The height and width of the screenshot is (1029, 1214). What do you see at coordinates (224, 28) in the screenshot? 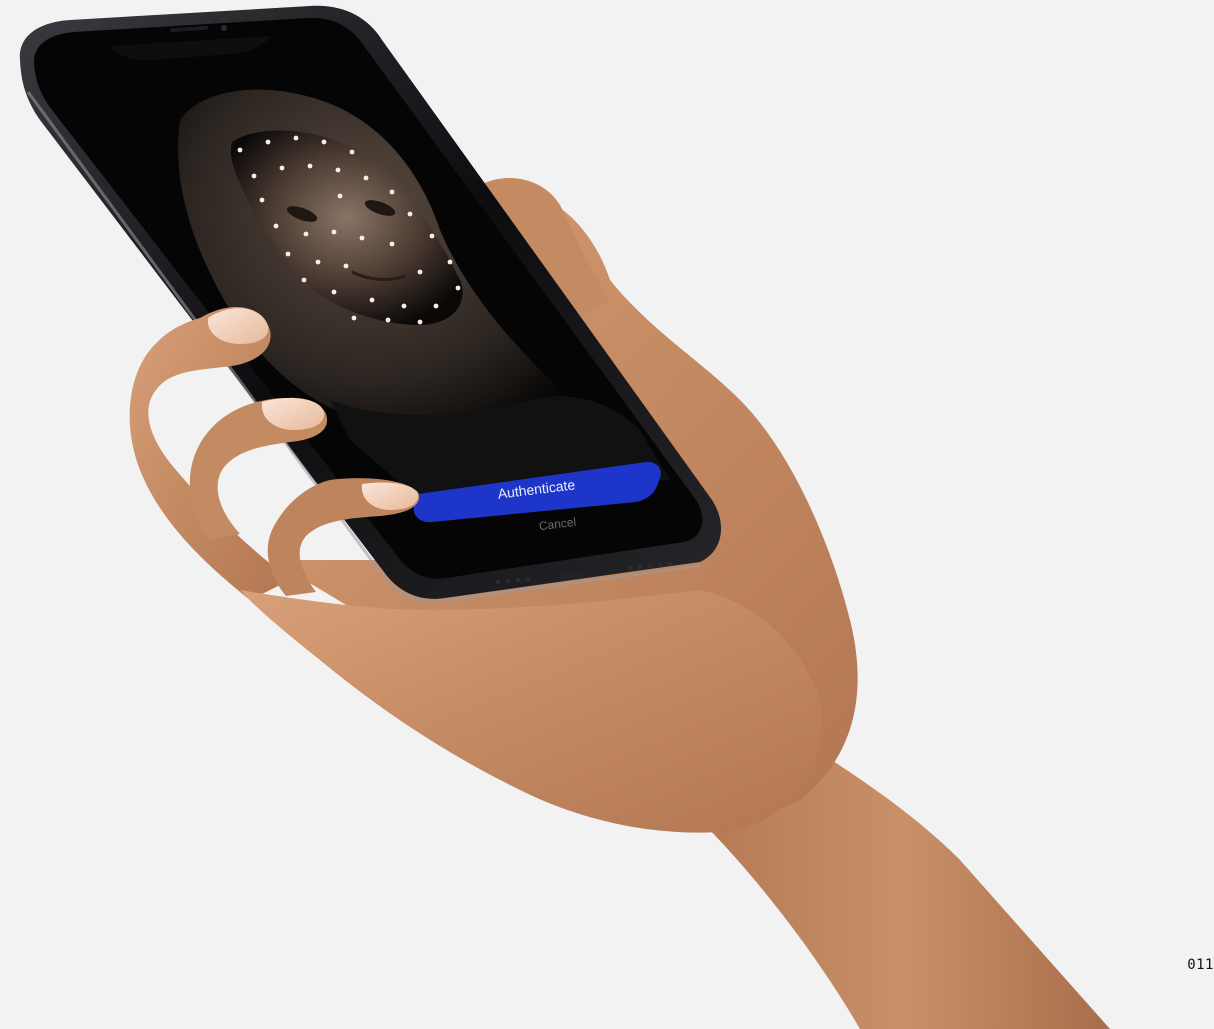
I see `front-camera-icon` at bounding box center [224, 28].